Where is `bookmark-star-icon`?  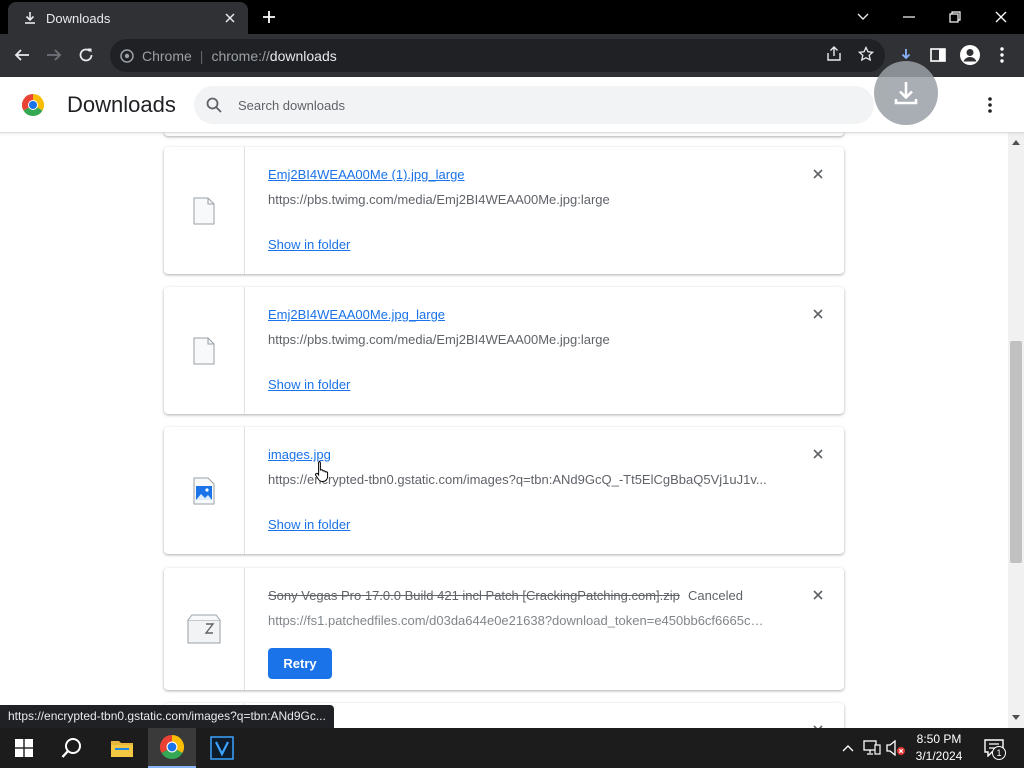 bookmark-star-icon is located at coordinates (866, 54).